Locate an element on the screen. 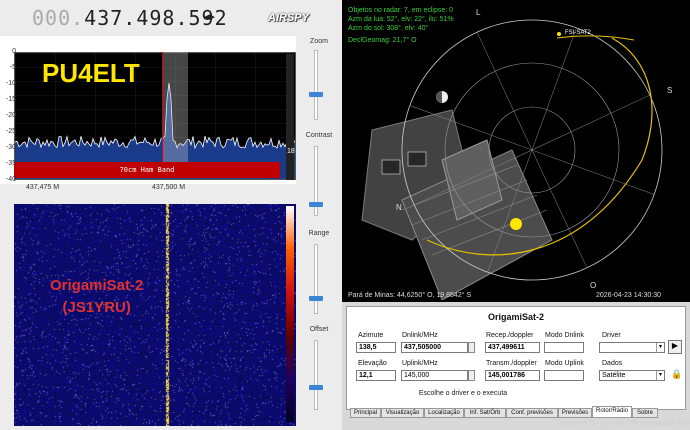 This screenshot has height=430, width=690. uplink-field: 145,000 is located at coordinates (434, 375).